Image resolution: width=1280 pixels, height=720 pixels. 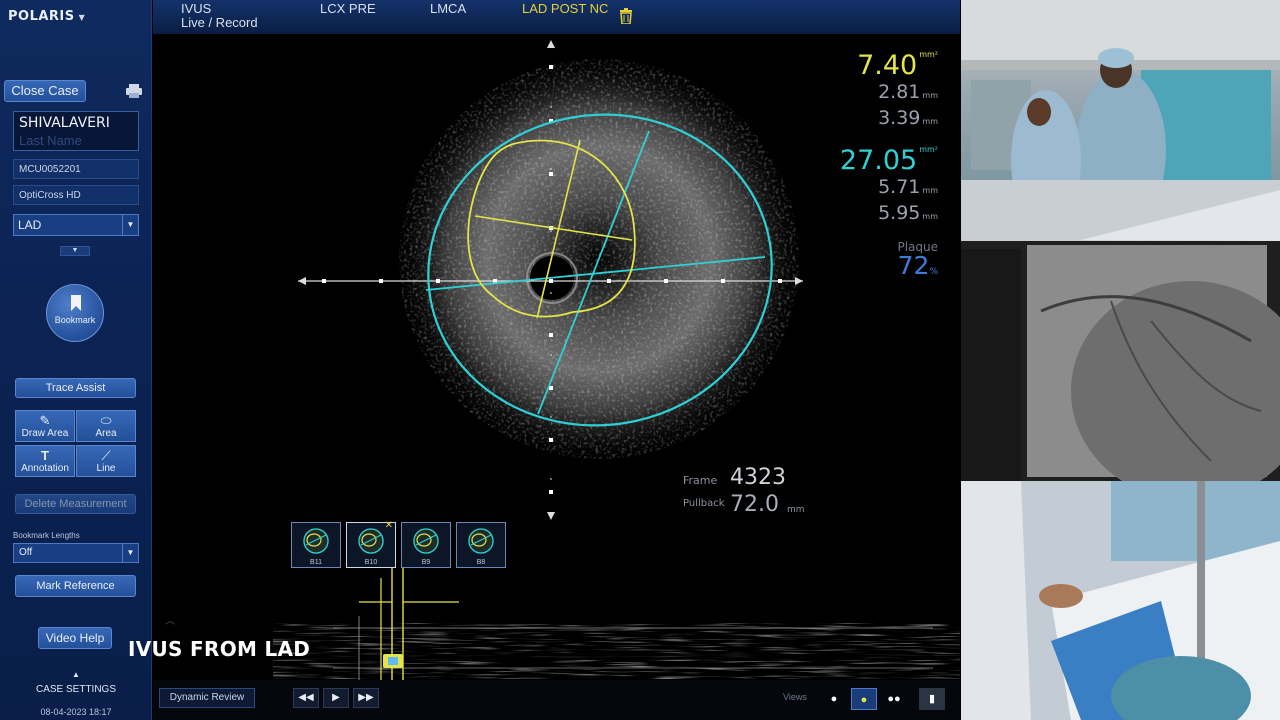 What do you see at coordinates (556, 700) in the screenshot?
I see `playback-toolbar: Dynamic Review ◀◀ ▶ ▶▶ Views ● ● ●● ▮` at bounding box center [556, 700].